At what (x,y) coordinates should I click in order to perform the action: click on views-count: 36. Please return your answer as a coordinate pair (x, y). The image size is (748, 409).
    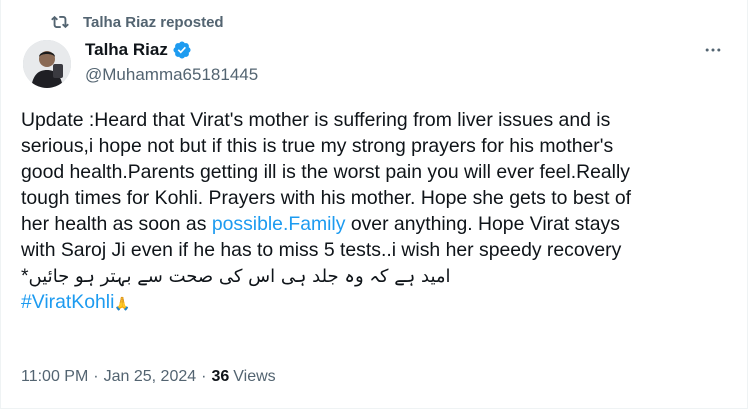
    Looking at the image, I should click on (220, 376).